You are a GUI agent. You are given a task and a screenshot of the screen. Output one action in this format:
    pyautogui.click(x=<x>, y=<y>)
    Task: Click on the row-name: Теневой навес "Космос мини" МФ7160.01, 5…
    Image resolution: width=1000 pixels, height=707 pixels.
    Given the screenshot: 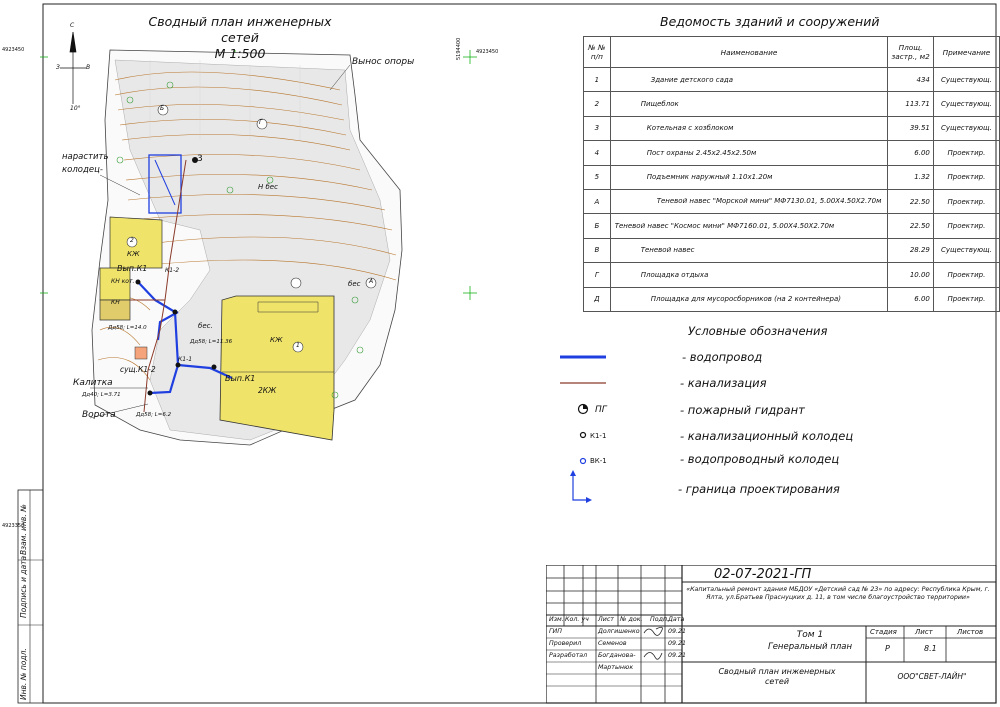 What is the action you would take?
    pyautogui.click(x=749, y=226)
    